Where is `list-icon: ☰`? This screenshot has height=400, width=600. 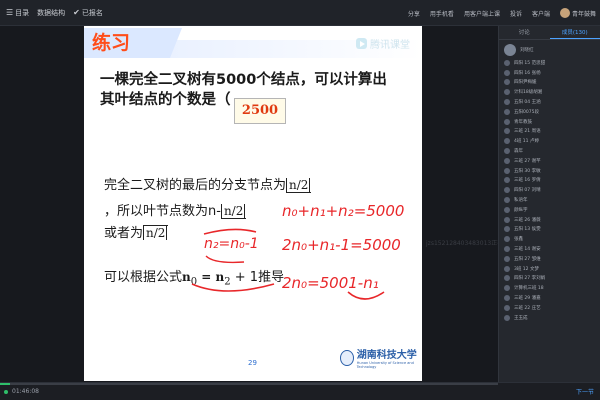
list-icon: ☰ is located at coordinates (10, 12).